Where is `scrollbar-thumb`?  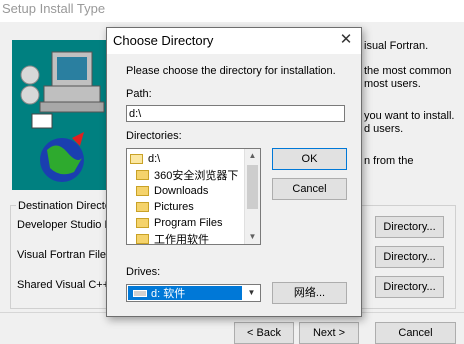 scrollbar-thumb is located at coordinates (252, 187).